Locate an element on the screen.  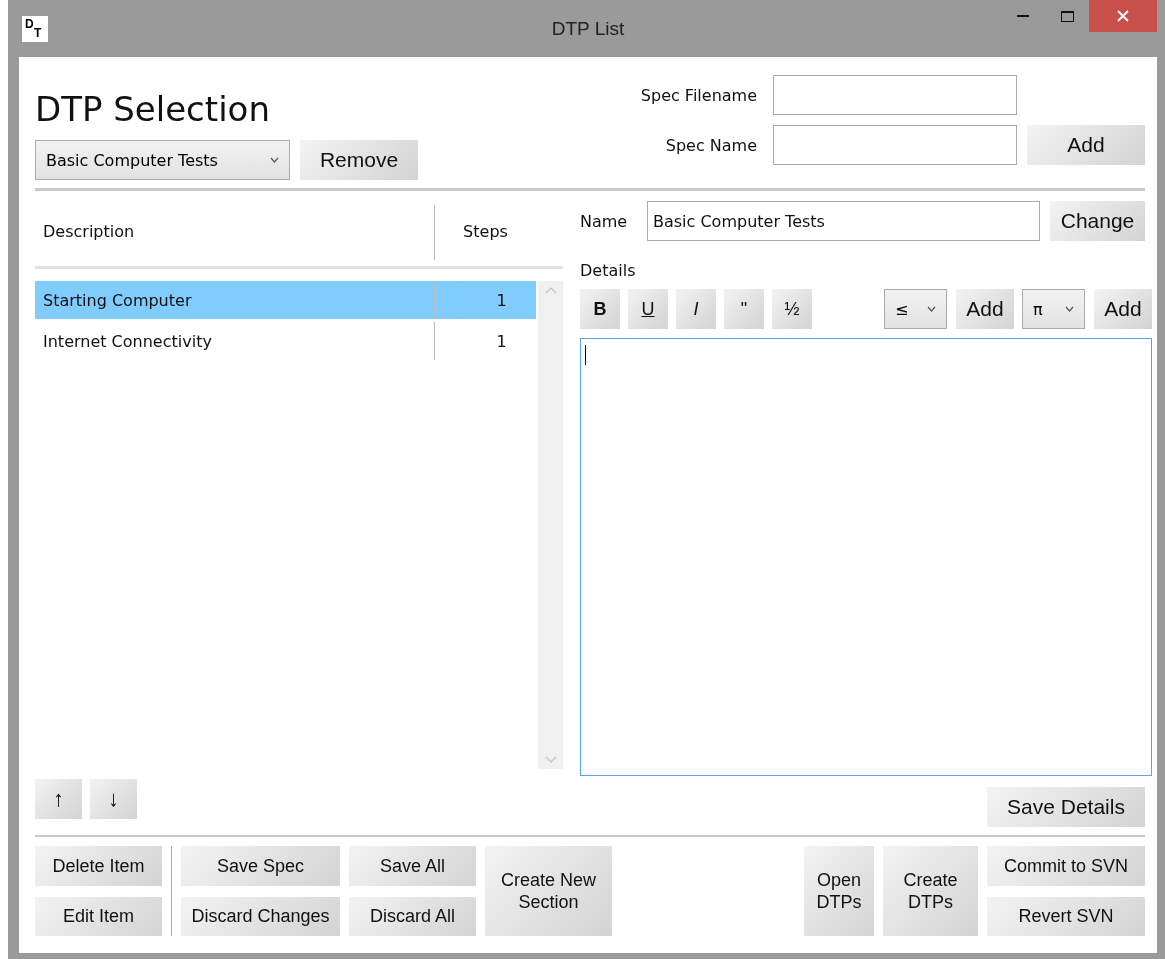
action-button: Discard Changes is located at coordinates (260, 916).